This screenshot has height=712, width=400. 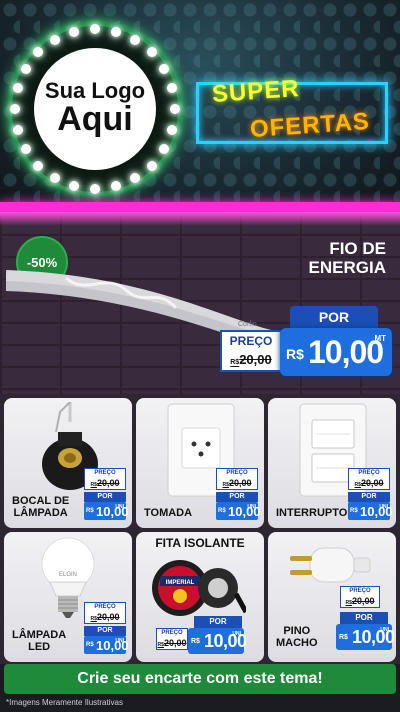 What do you see at coordinates (39, 647) in the screenshot?
I see `product-name-line2: LED` at bounding box center [39, 647].